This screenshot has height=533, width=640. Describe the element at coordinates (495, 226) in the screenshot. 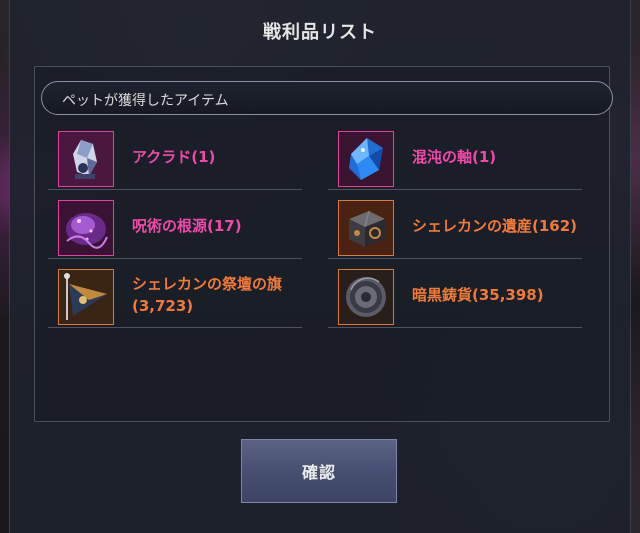

I see `item-name: シェレカンの遺産(162)` at that location.